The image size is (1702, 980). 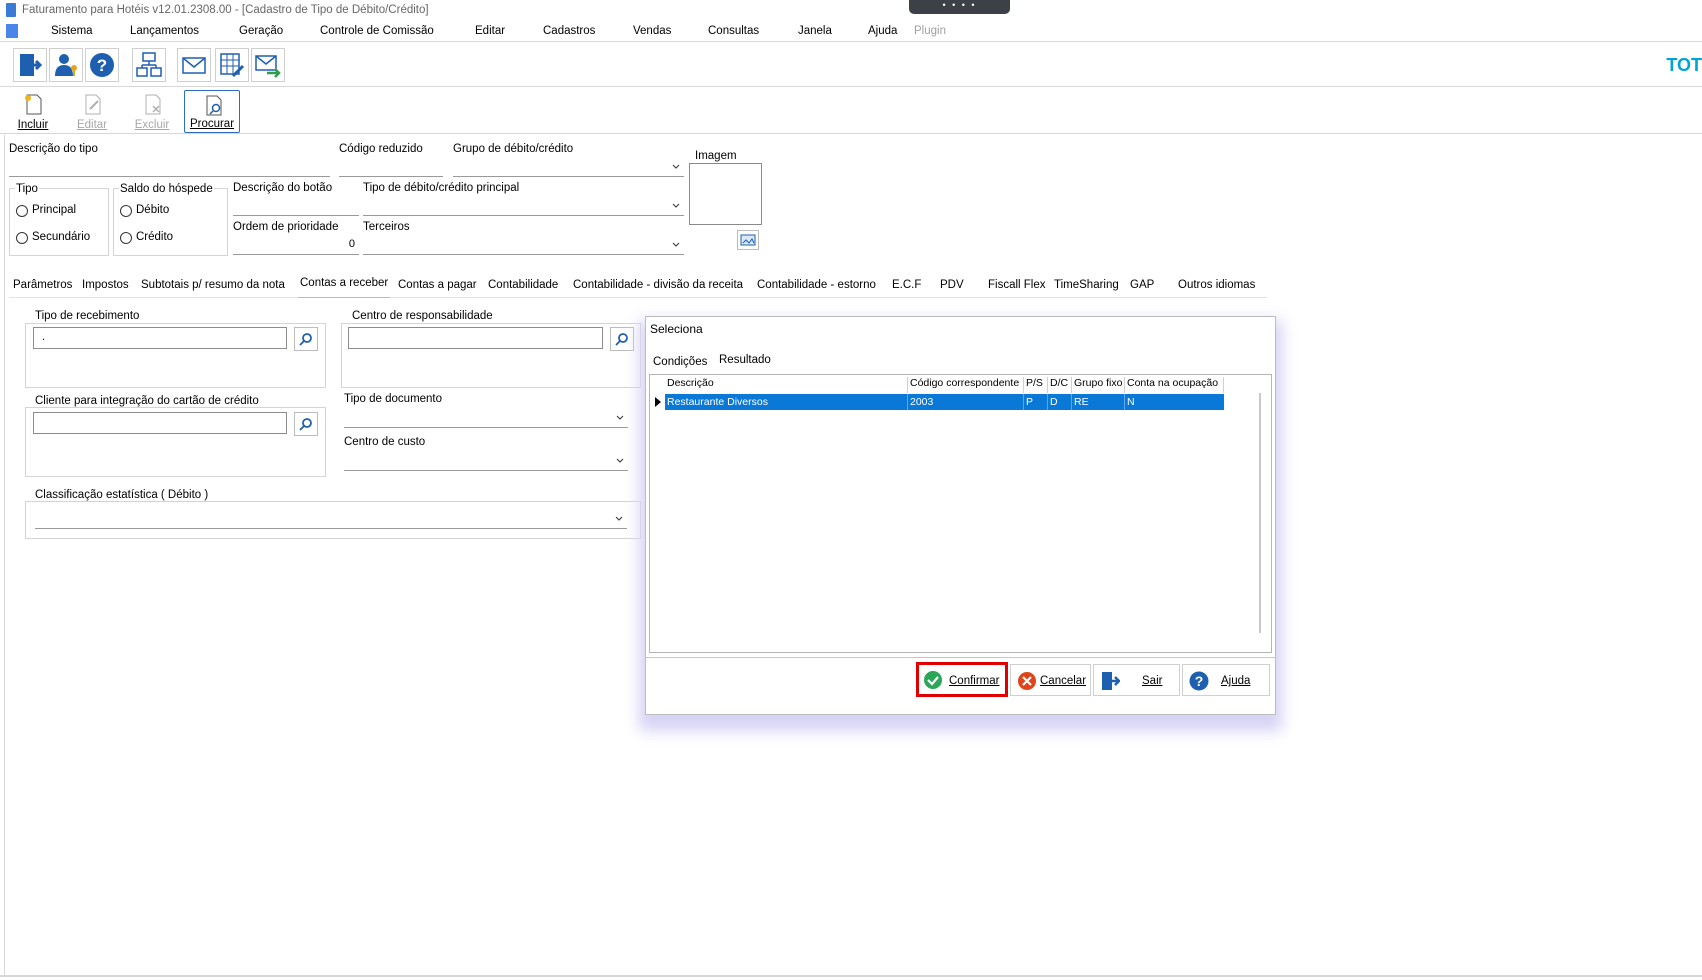 What do you see at coordinates (30, 65) in the screenshot?
I see `exit-toolbar-button` at bounding box center [30, 65].